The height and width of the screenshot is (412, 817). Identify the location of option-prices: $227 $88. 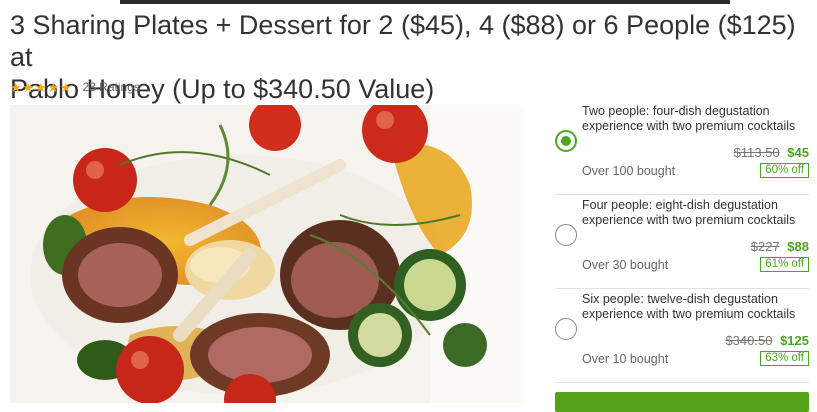
(780, 246).